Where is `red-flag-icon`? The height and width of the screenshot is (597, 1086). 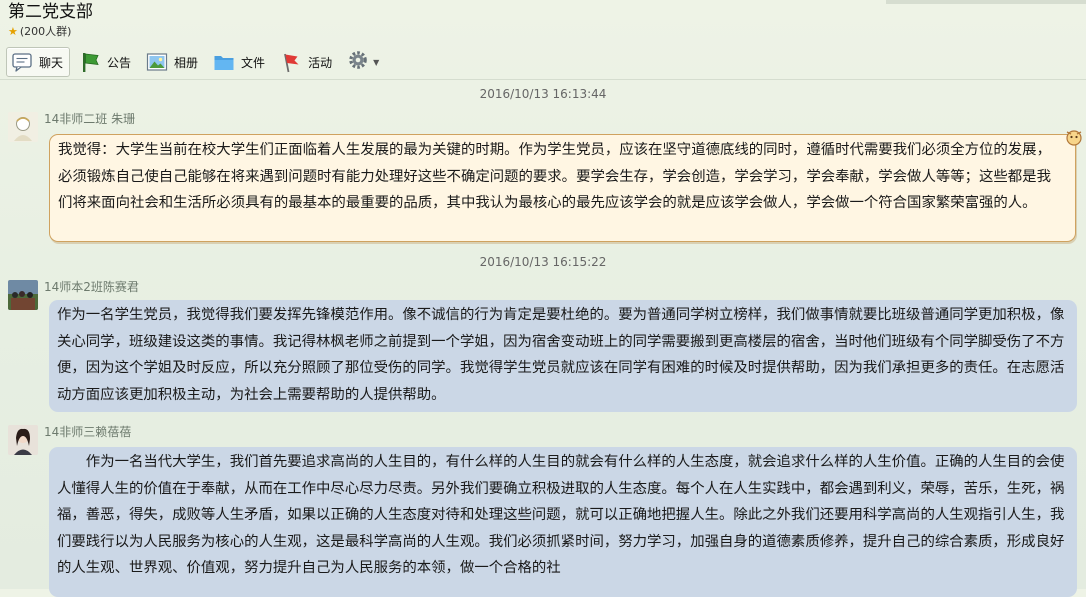
red-flag-icon is located at coordinates (291, 62).